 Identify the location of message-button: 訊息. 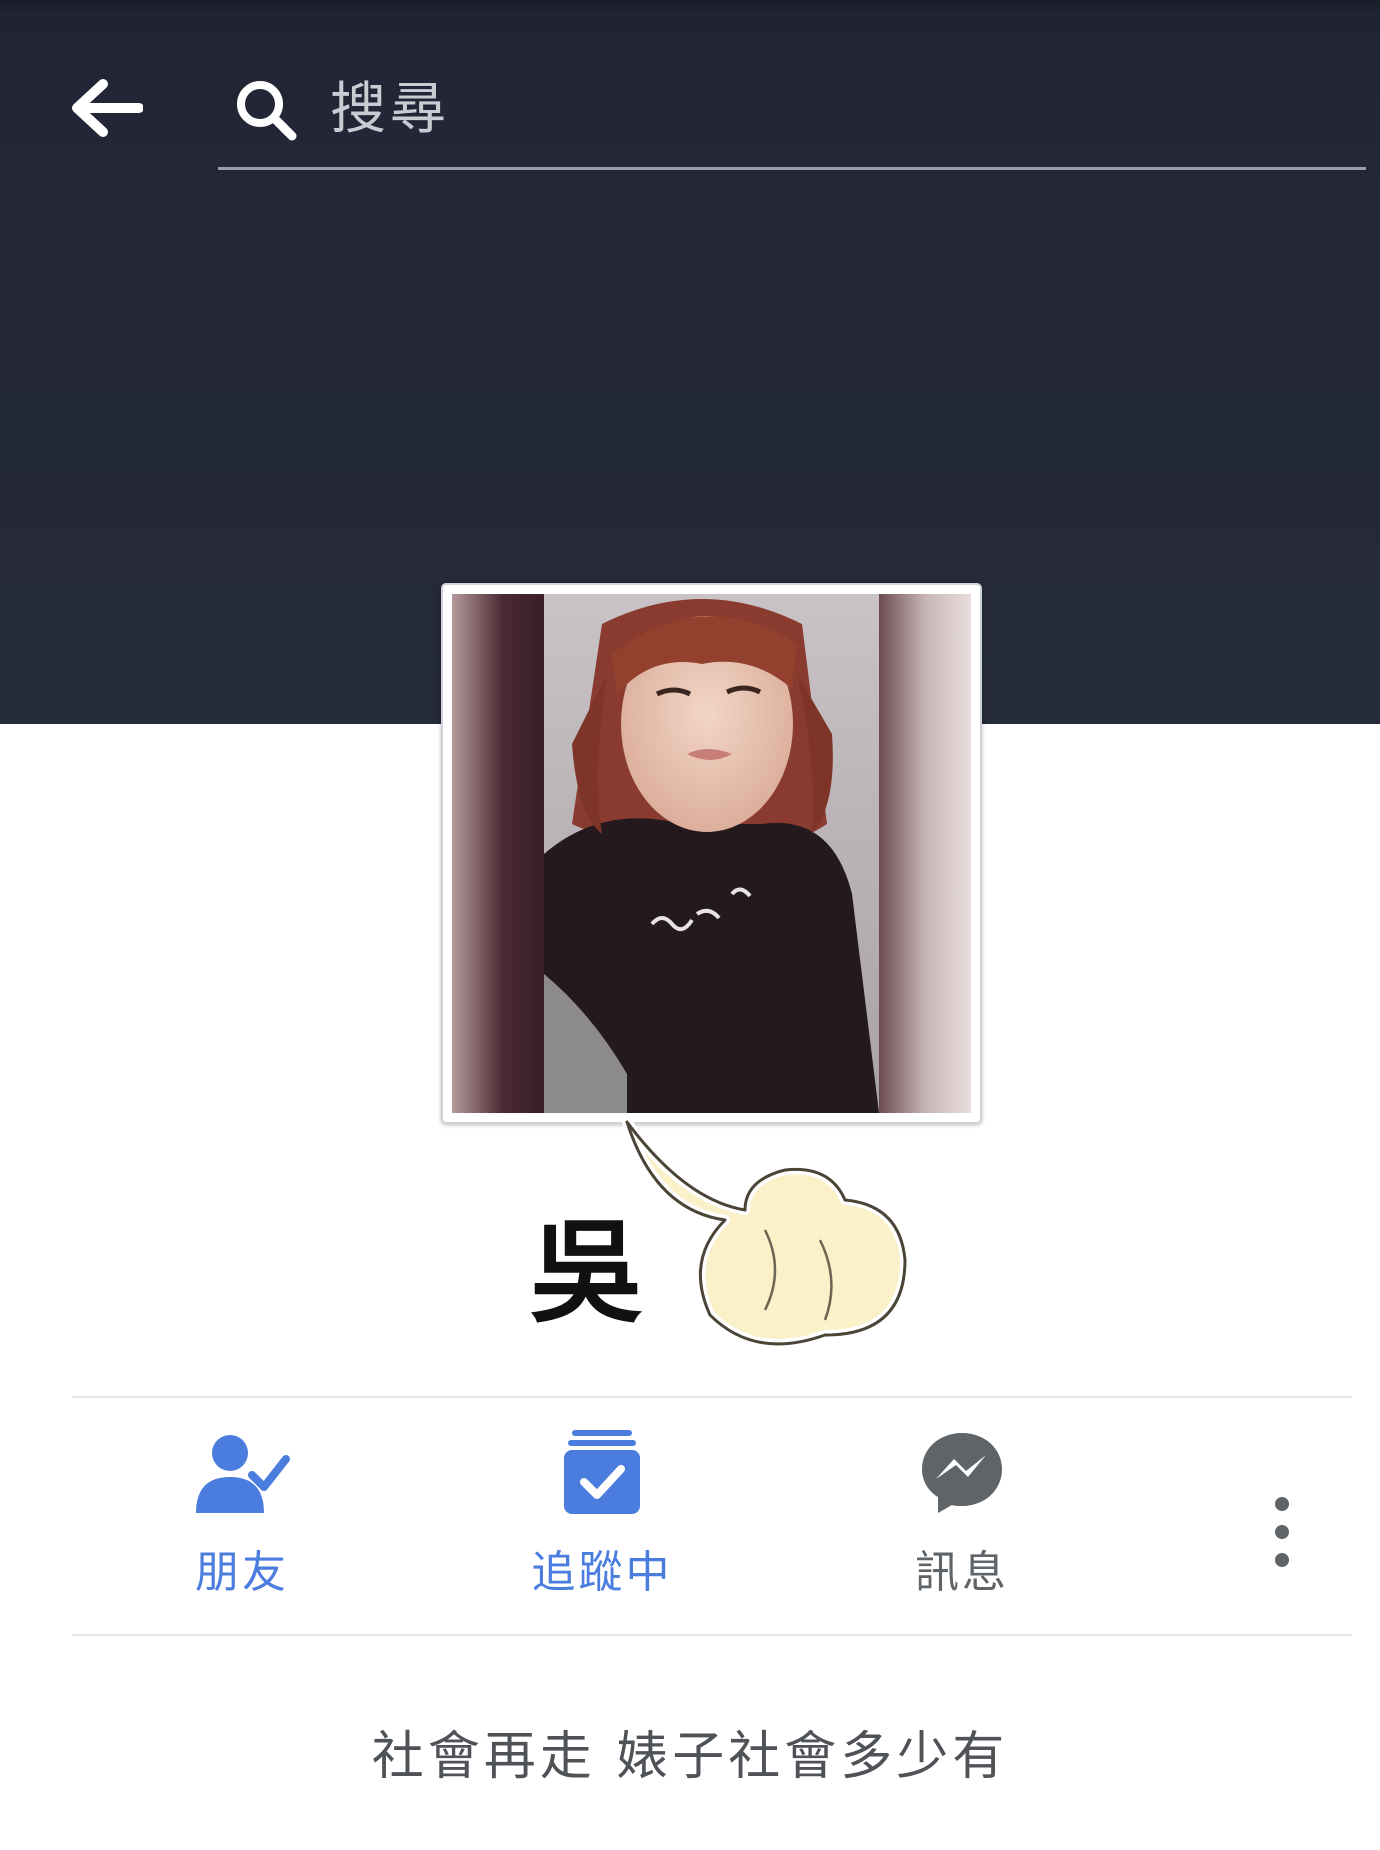
(962, 1517).